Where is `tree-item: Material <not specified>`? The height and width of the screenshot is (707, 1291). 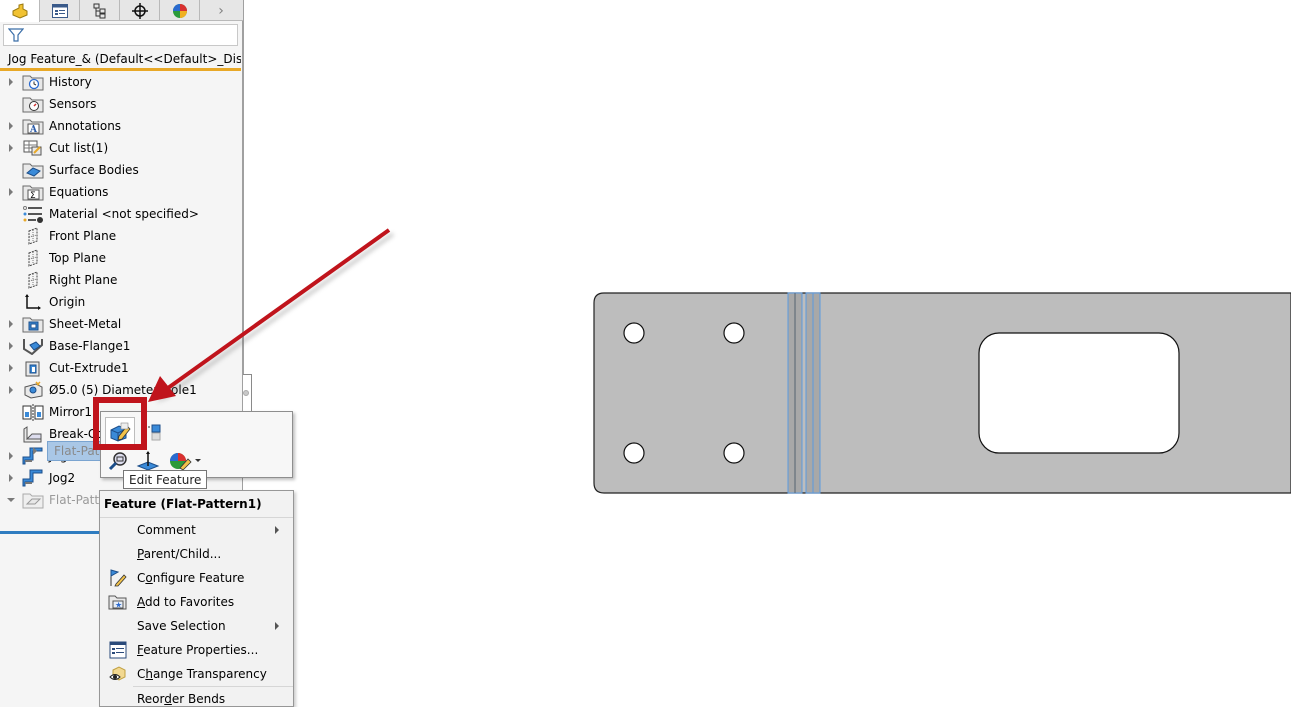
tree-item: Material <not specified> is located at coordinates (120, 214).